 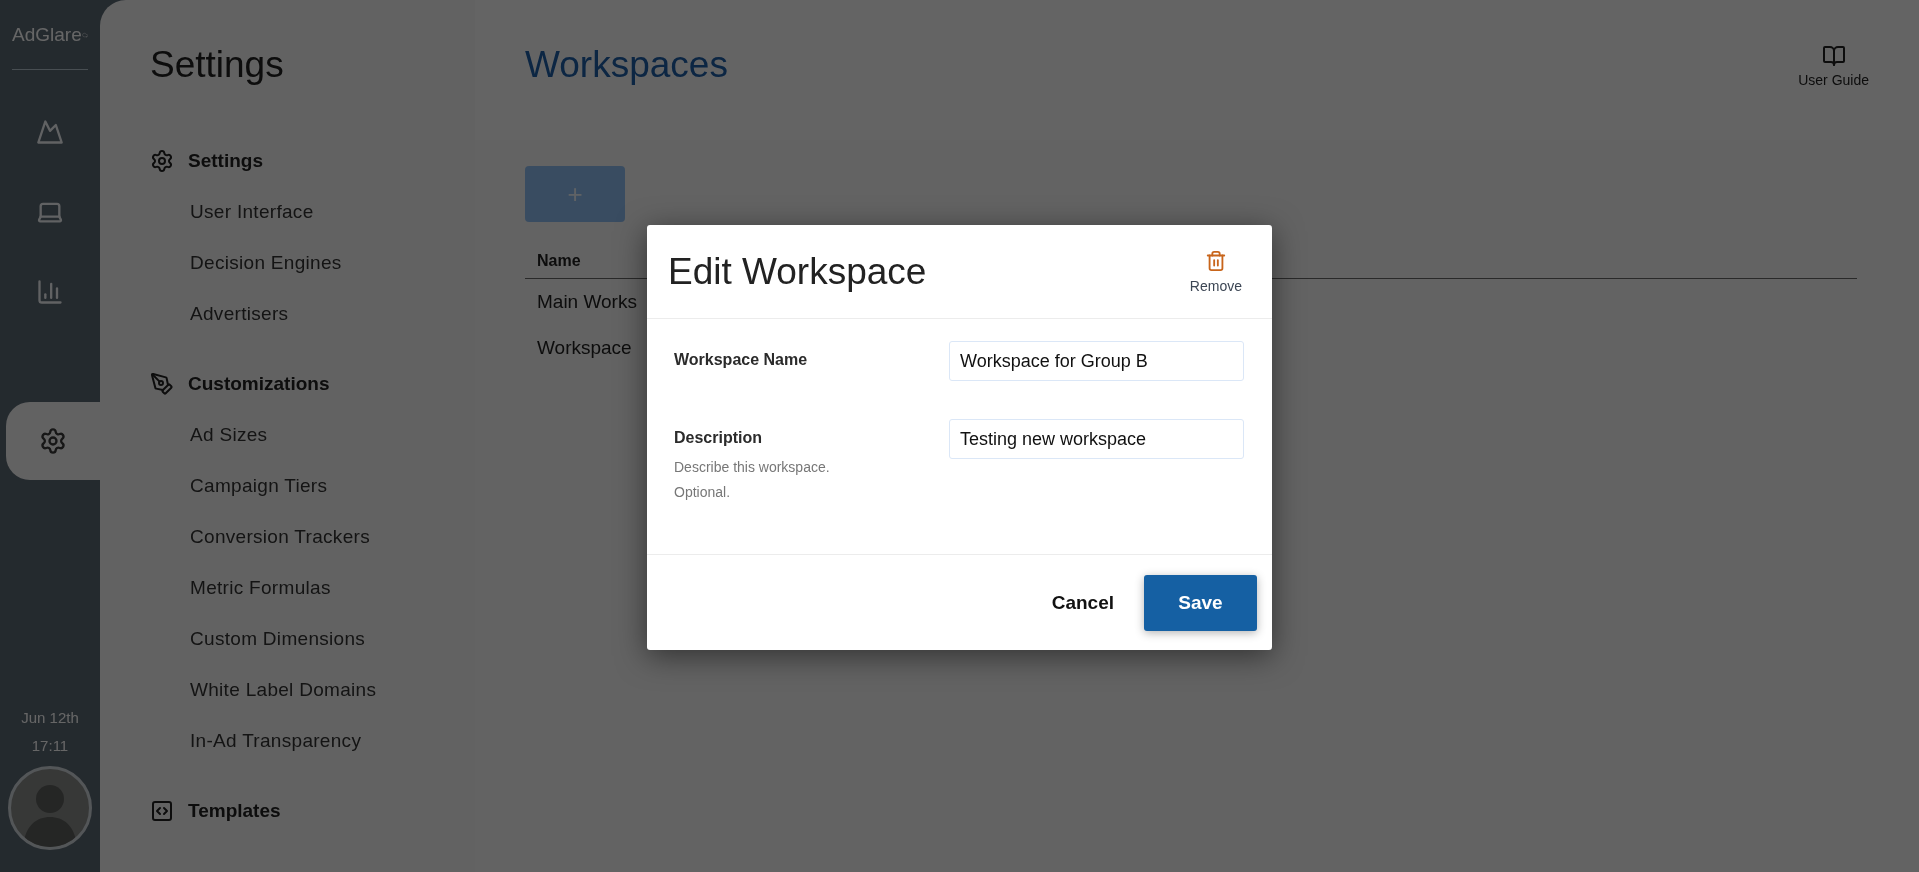 What do you see at coordinates (1833, 56) in the screenshot?
I see `book-icon` at bounding box center [1833, 56].